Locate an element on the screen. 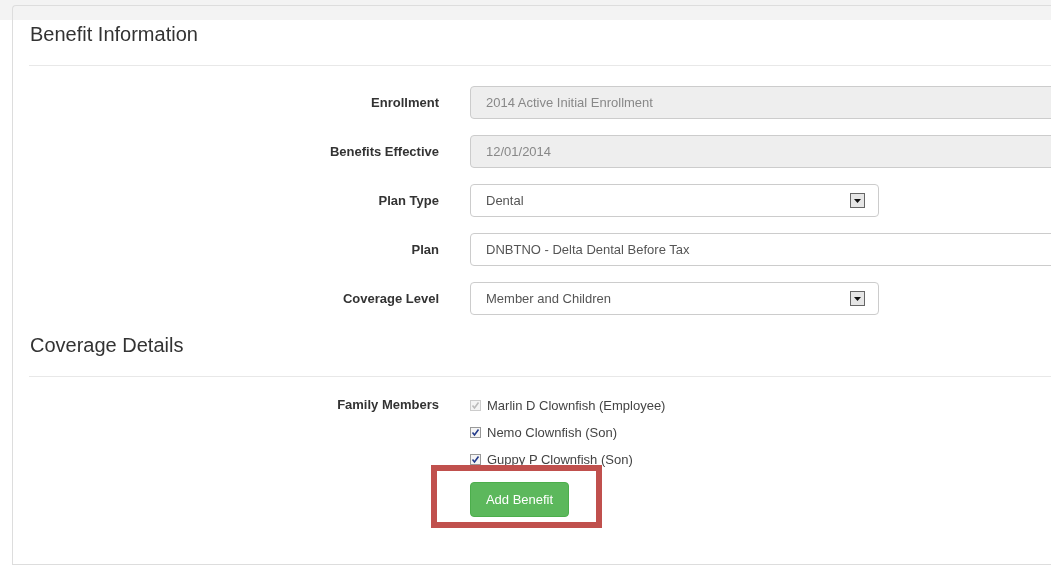 The image size is (1051, 569). field-label: Family Members is located at coordinates (387, 404).